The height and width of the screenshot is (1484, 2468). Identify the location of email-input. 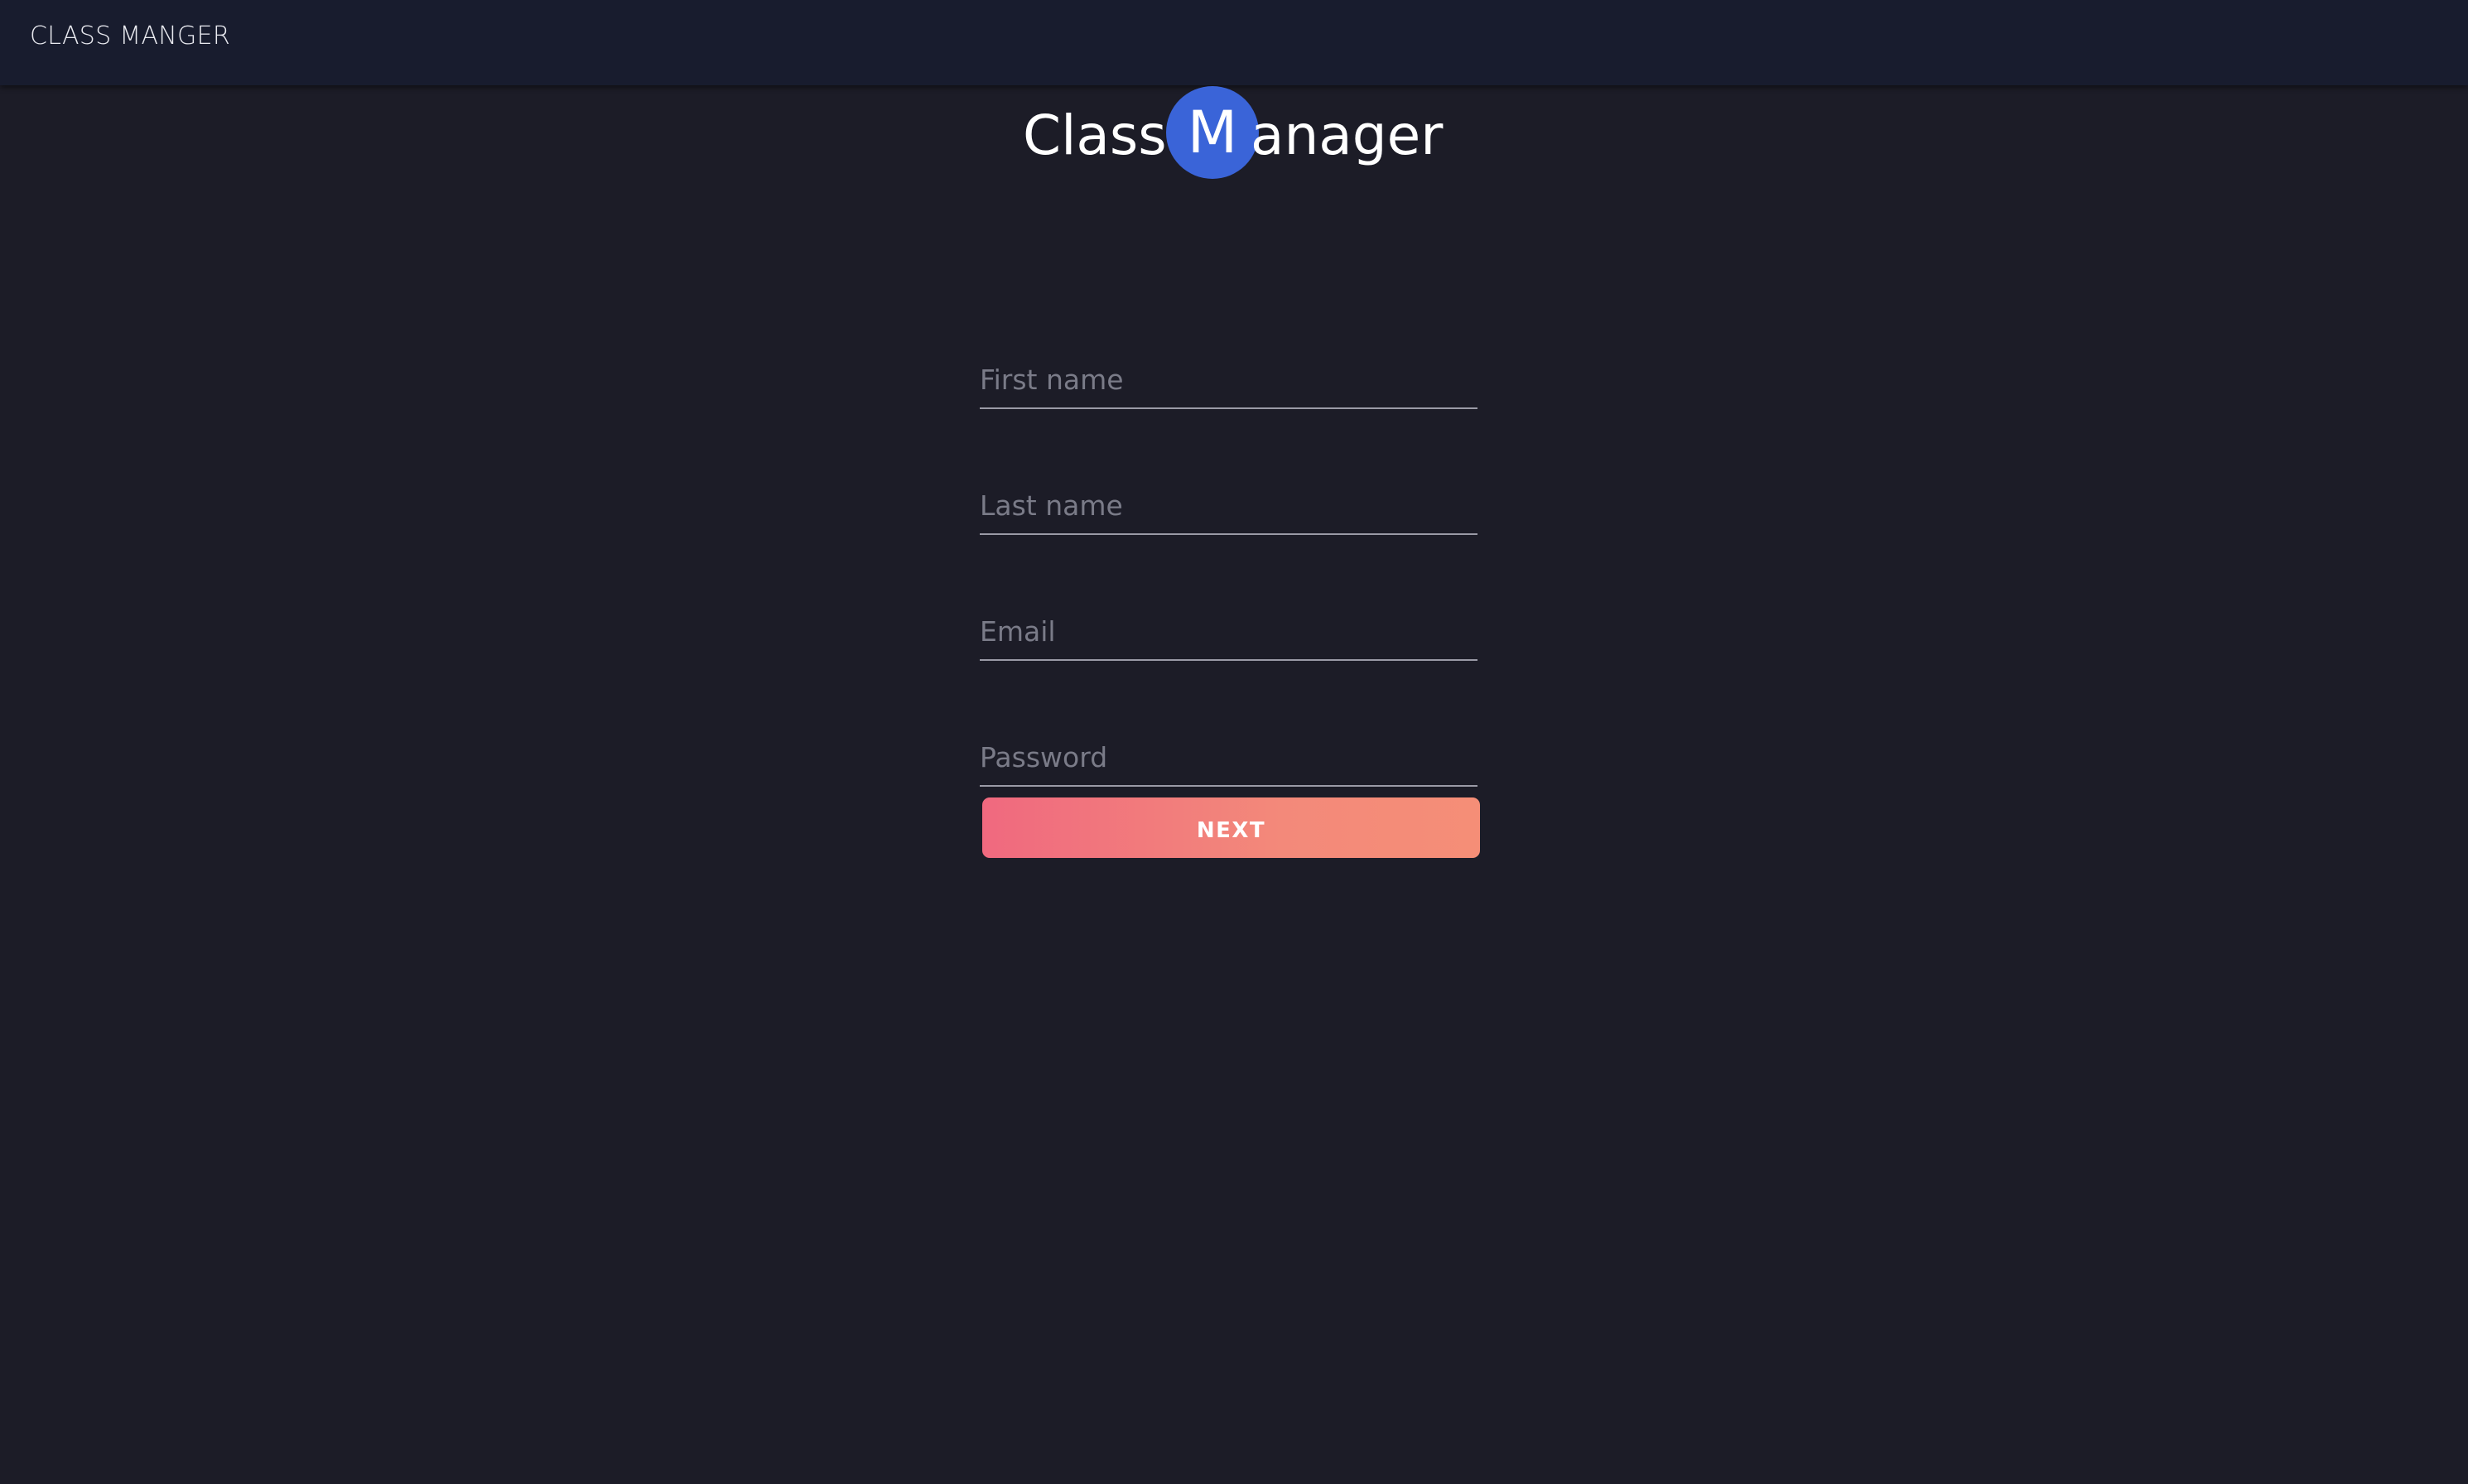
(1228, 631).